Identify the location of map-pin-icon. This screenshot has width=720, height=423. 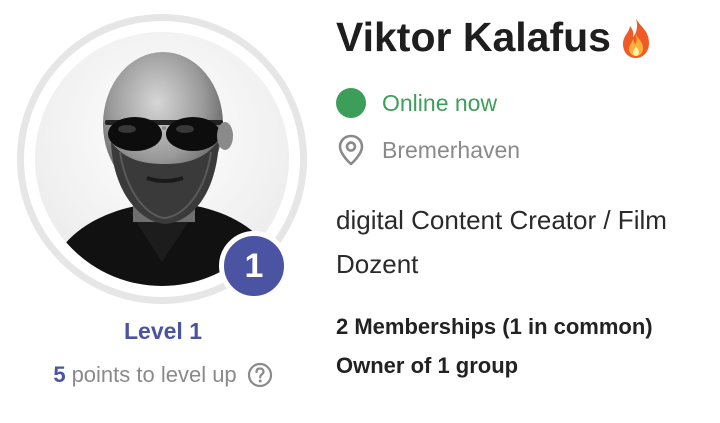
(351, 150).